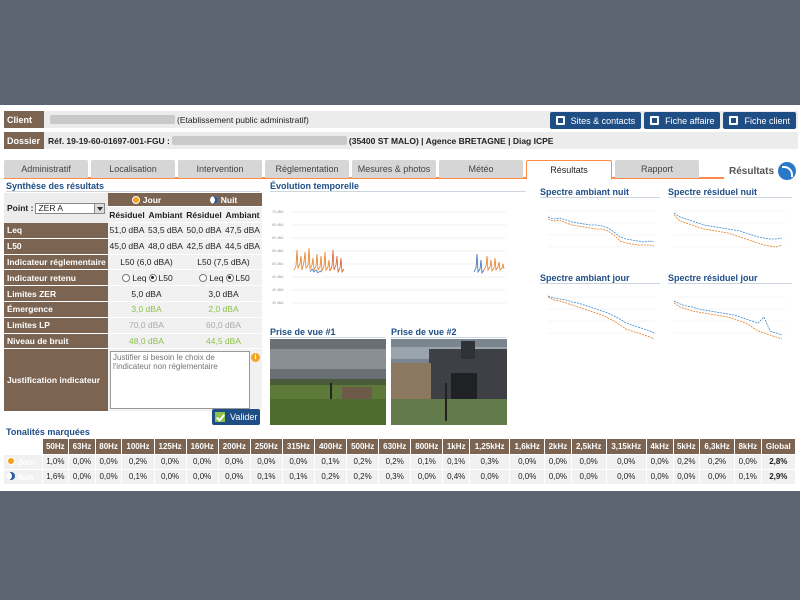 The height and width of the screenshot is (600, 800). I want to click on section-indicator-label: Résultats, so click(751, 171).